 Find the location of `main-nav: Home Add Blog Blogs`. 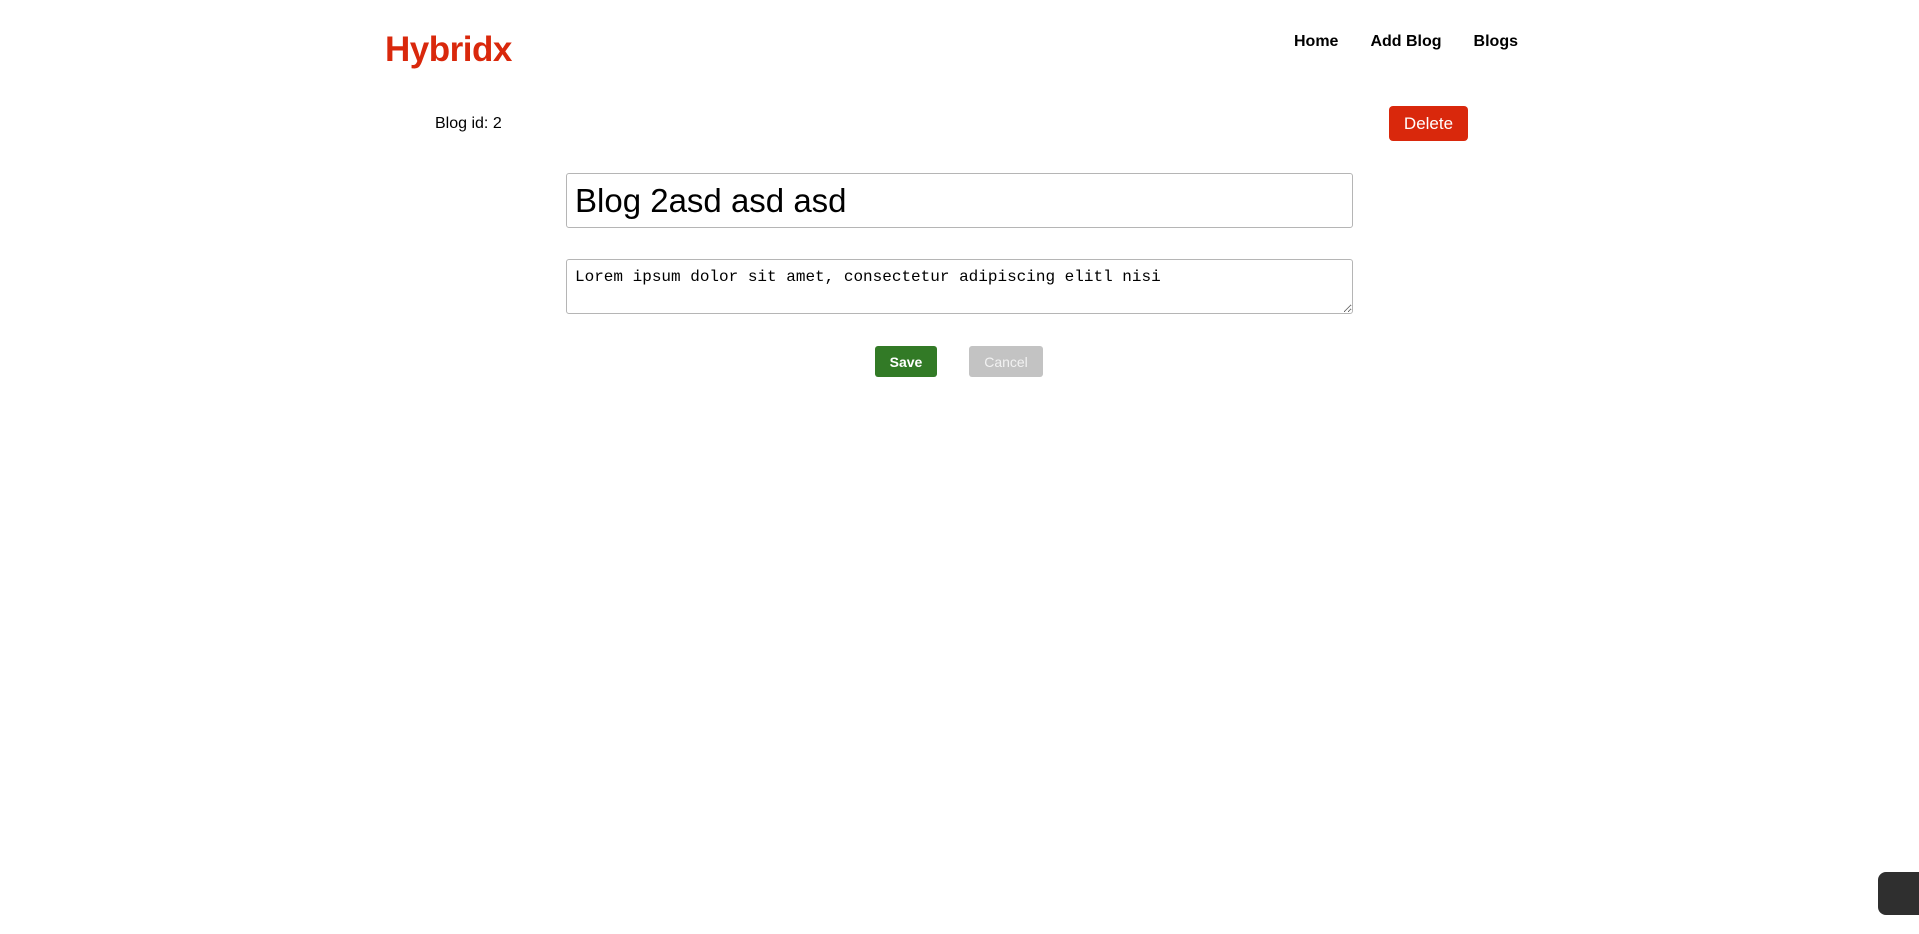

main-nav: Home Add Blog Blogs is located at coordinates (1406, 42).